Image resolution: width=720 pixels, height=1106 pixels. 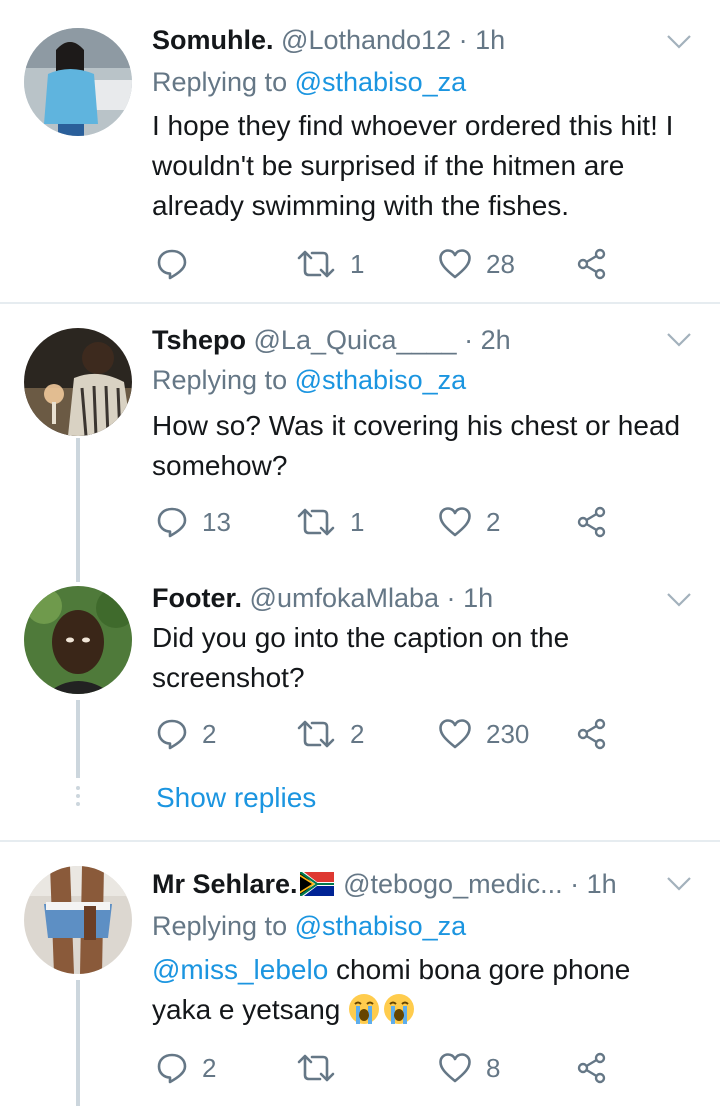 I want to click on like-button: 230, so click(x=483, y=734).